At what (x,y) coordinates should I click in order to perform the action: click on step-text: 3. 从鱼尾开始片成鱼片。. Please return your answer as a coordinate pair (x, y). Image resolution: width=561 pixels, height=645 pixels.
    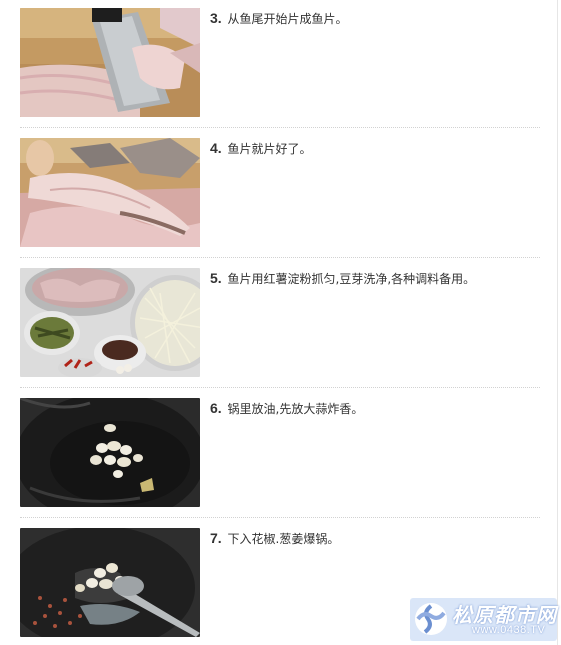
    Looking at the image, I should click on (375, 18).